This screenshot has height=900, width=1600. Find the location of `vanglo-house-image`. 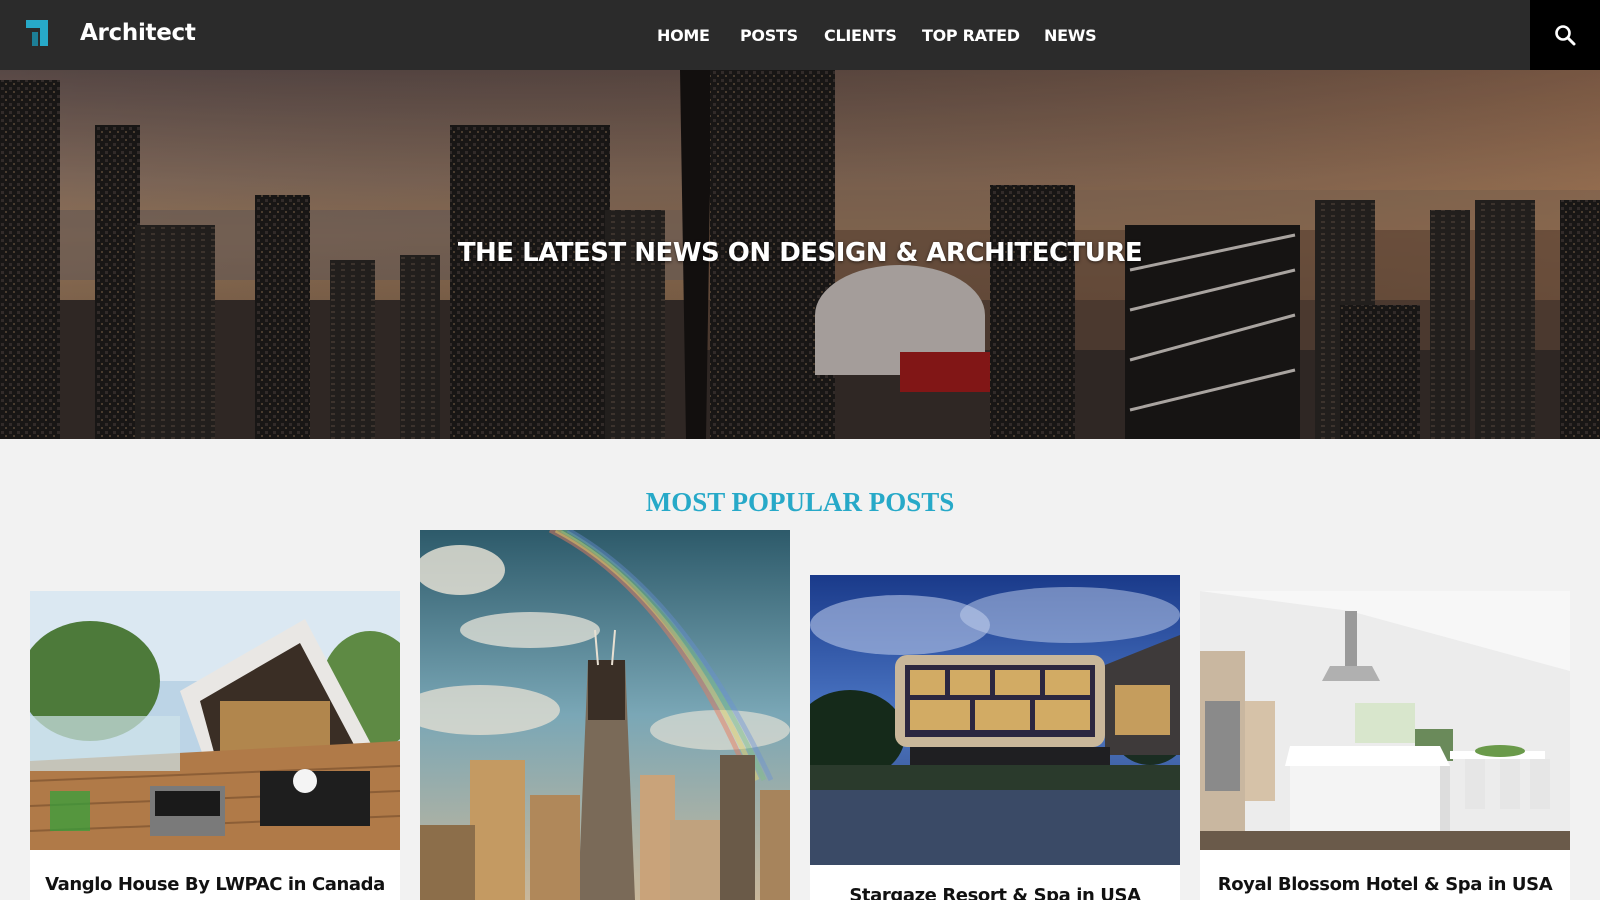

vanglo-house-image is located at coordinates (215, 720).